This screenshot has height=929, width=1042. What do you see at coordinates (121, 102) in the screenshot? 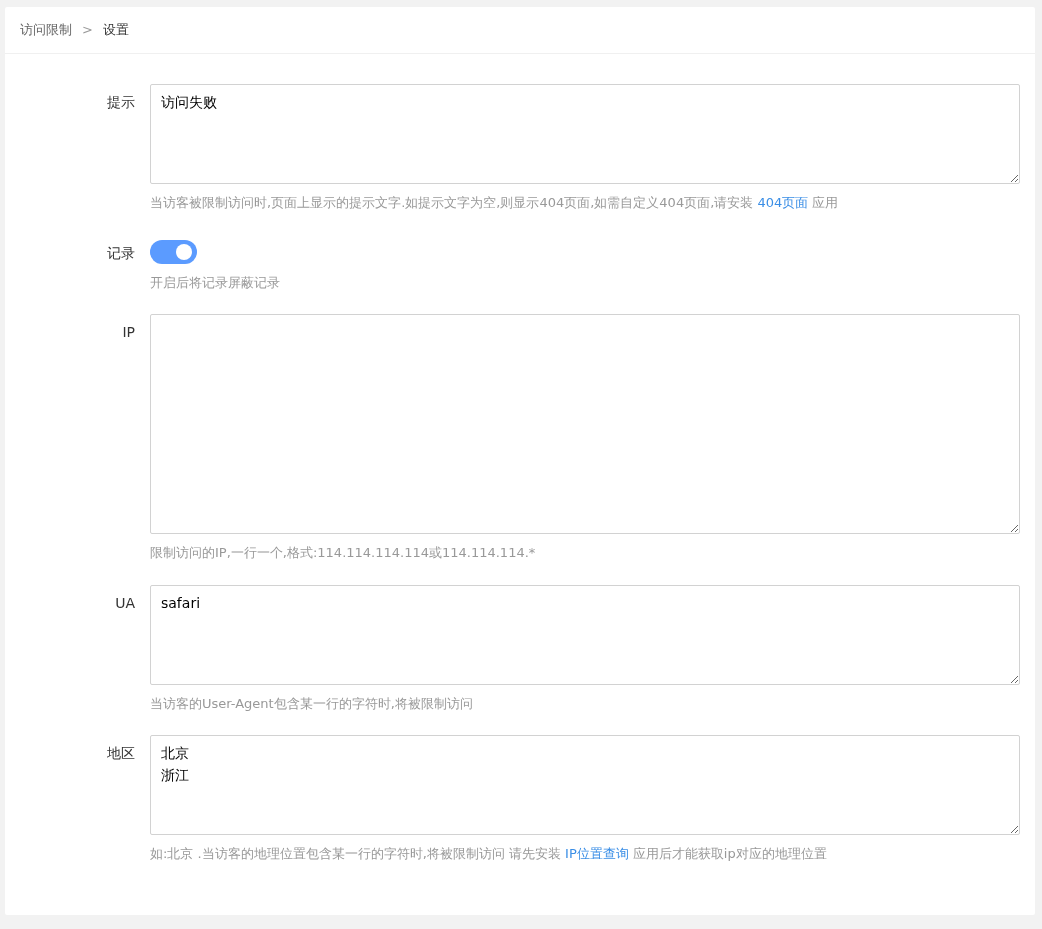
I see `field-label: 提示` at bounding box center [121, 102].